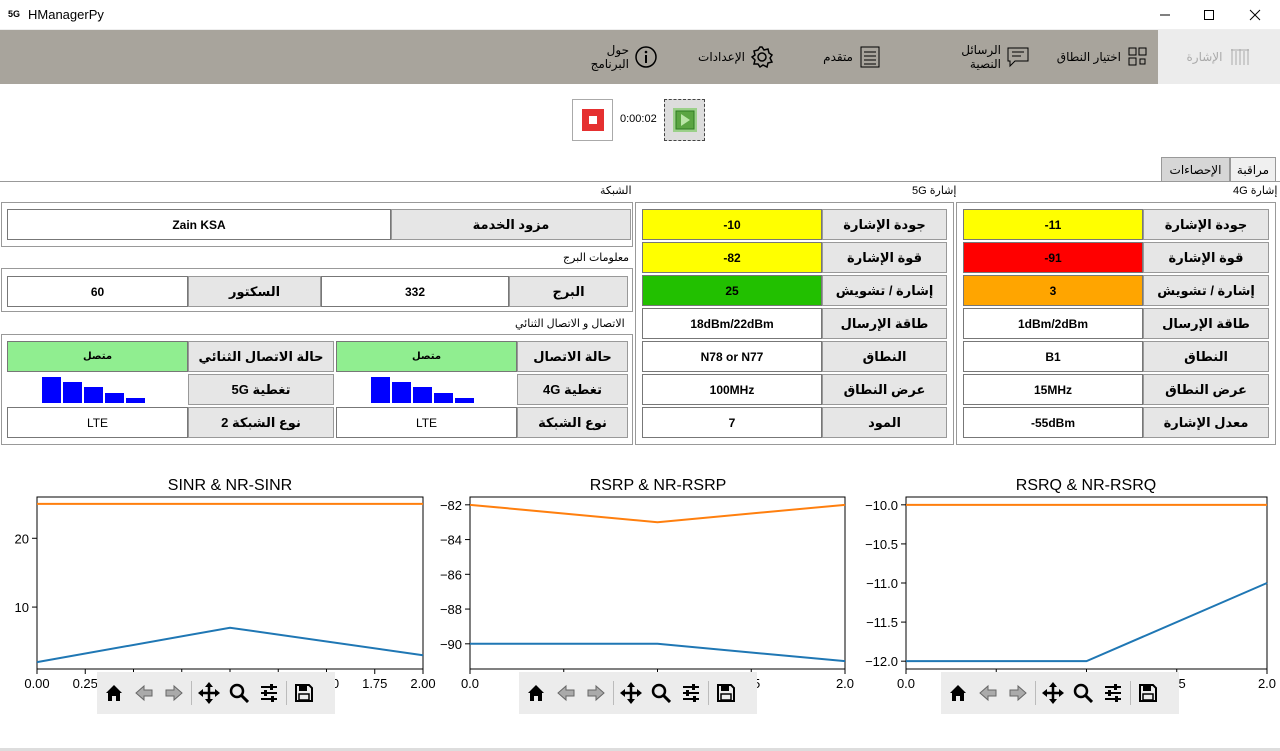 Image resolution: width=1280 pixels, height=751 pixels. Describe the element at coordinates (881, 544) in the screenshot. I see `y-tick-label: −10.5` at that location.